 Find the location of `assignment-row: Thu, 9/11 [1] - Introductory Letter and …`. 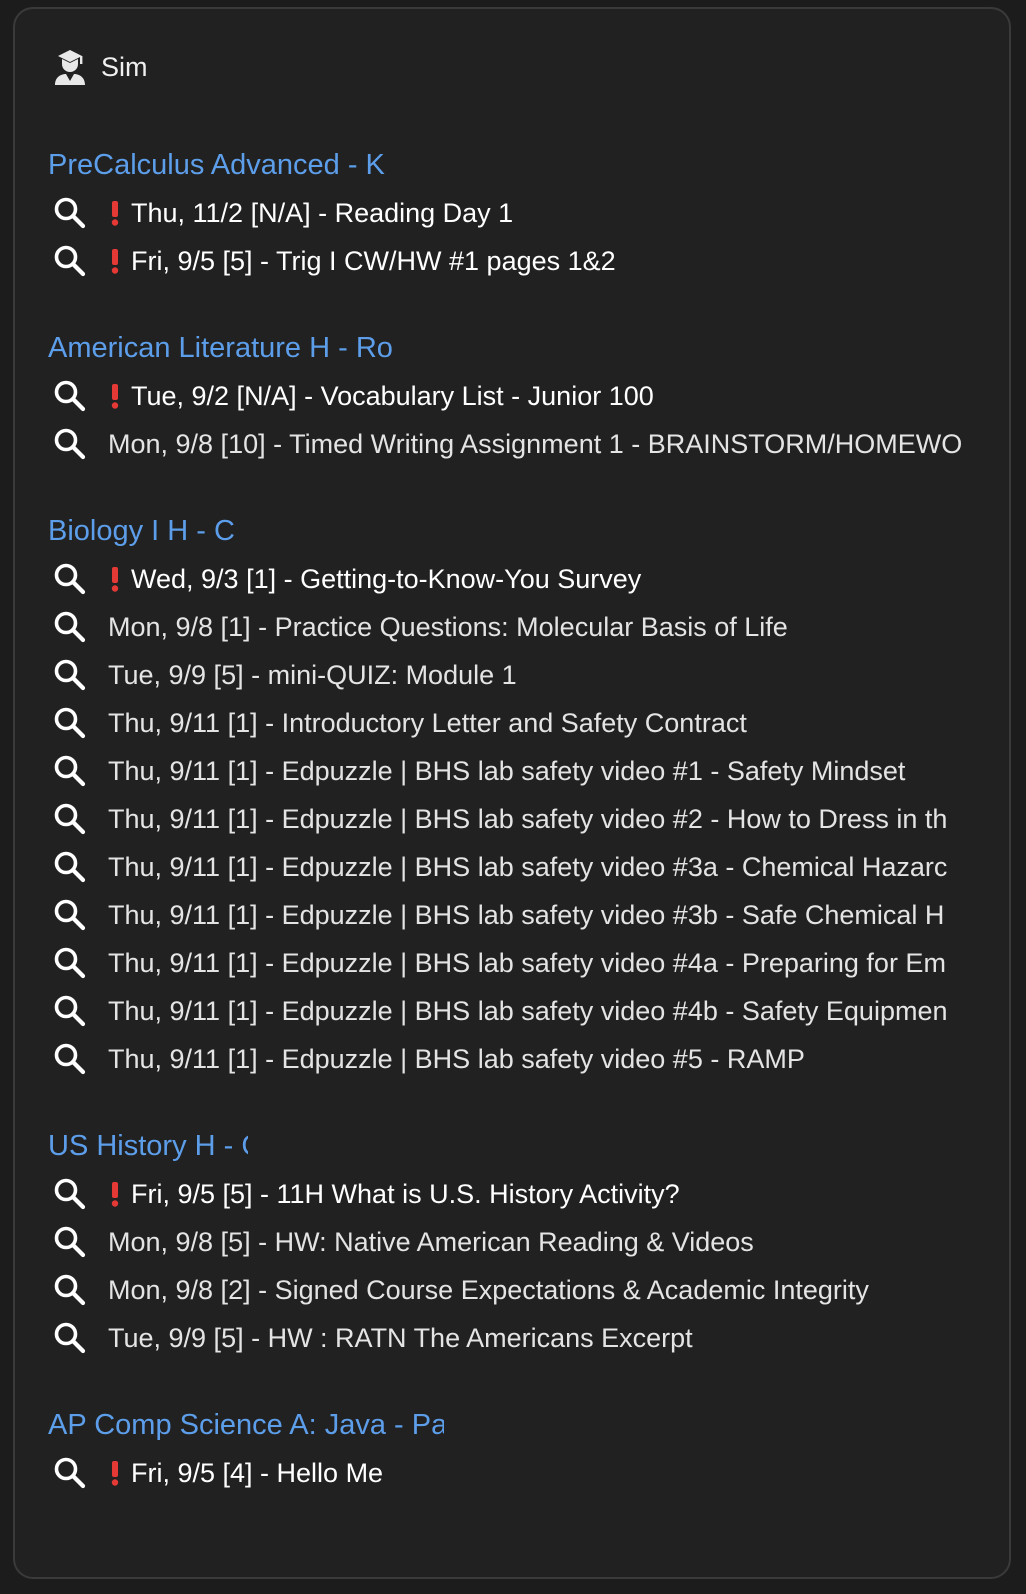

assignment-row: Thu, 9/11 [1] - Introductory Letter and … is located at coordinates (518, 723).